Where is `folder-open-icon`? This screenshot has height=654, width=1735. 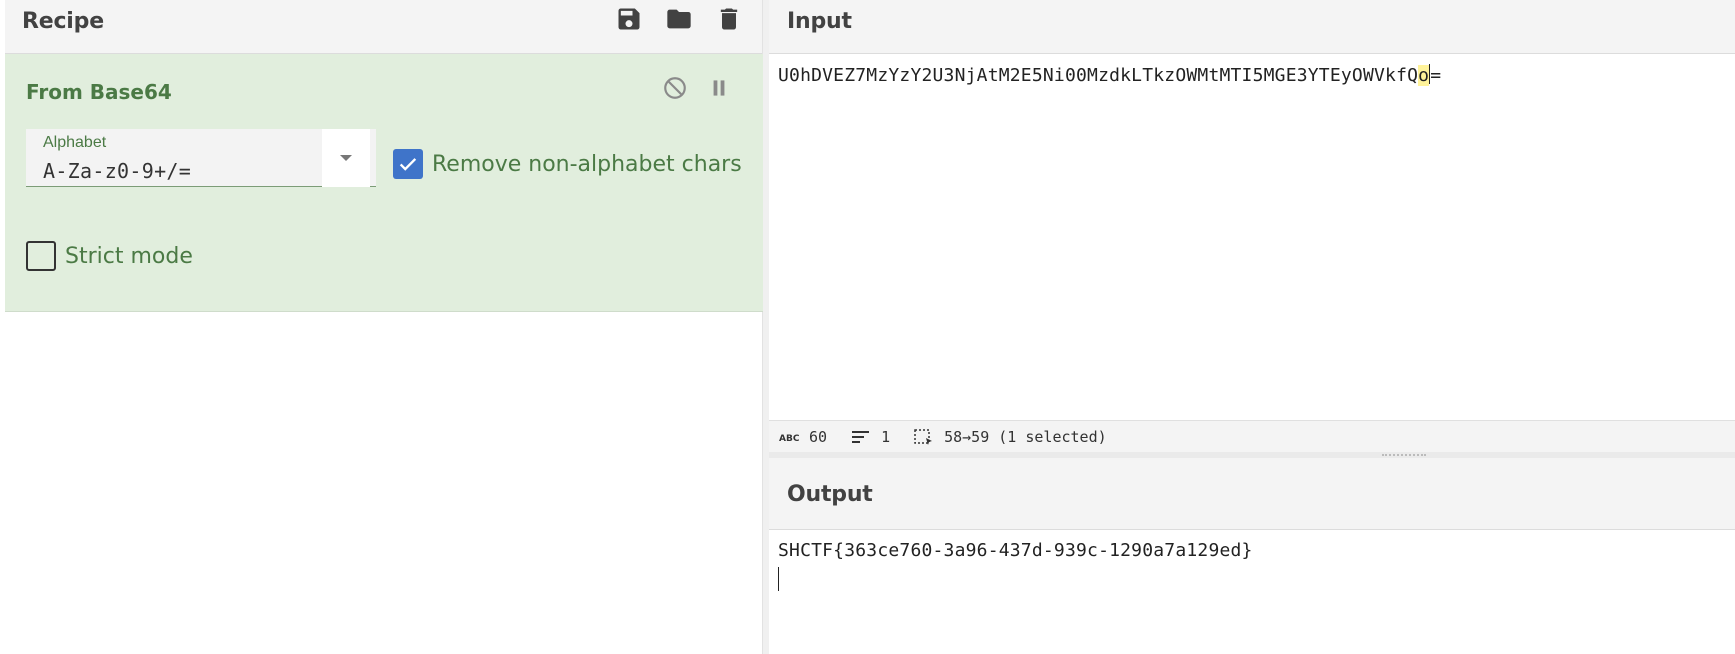
folder-open-icon is located at coordinates (679, 19).